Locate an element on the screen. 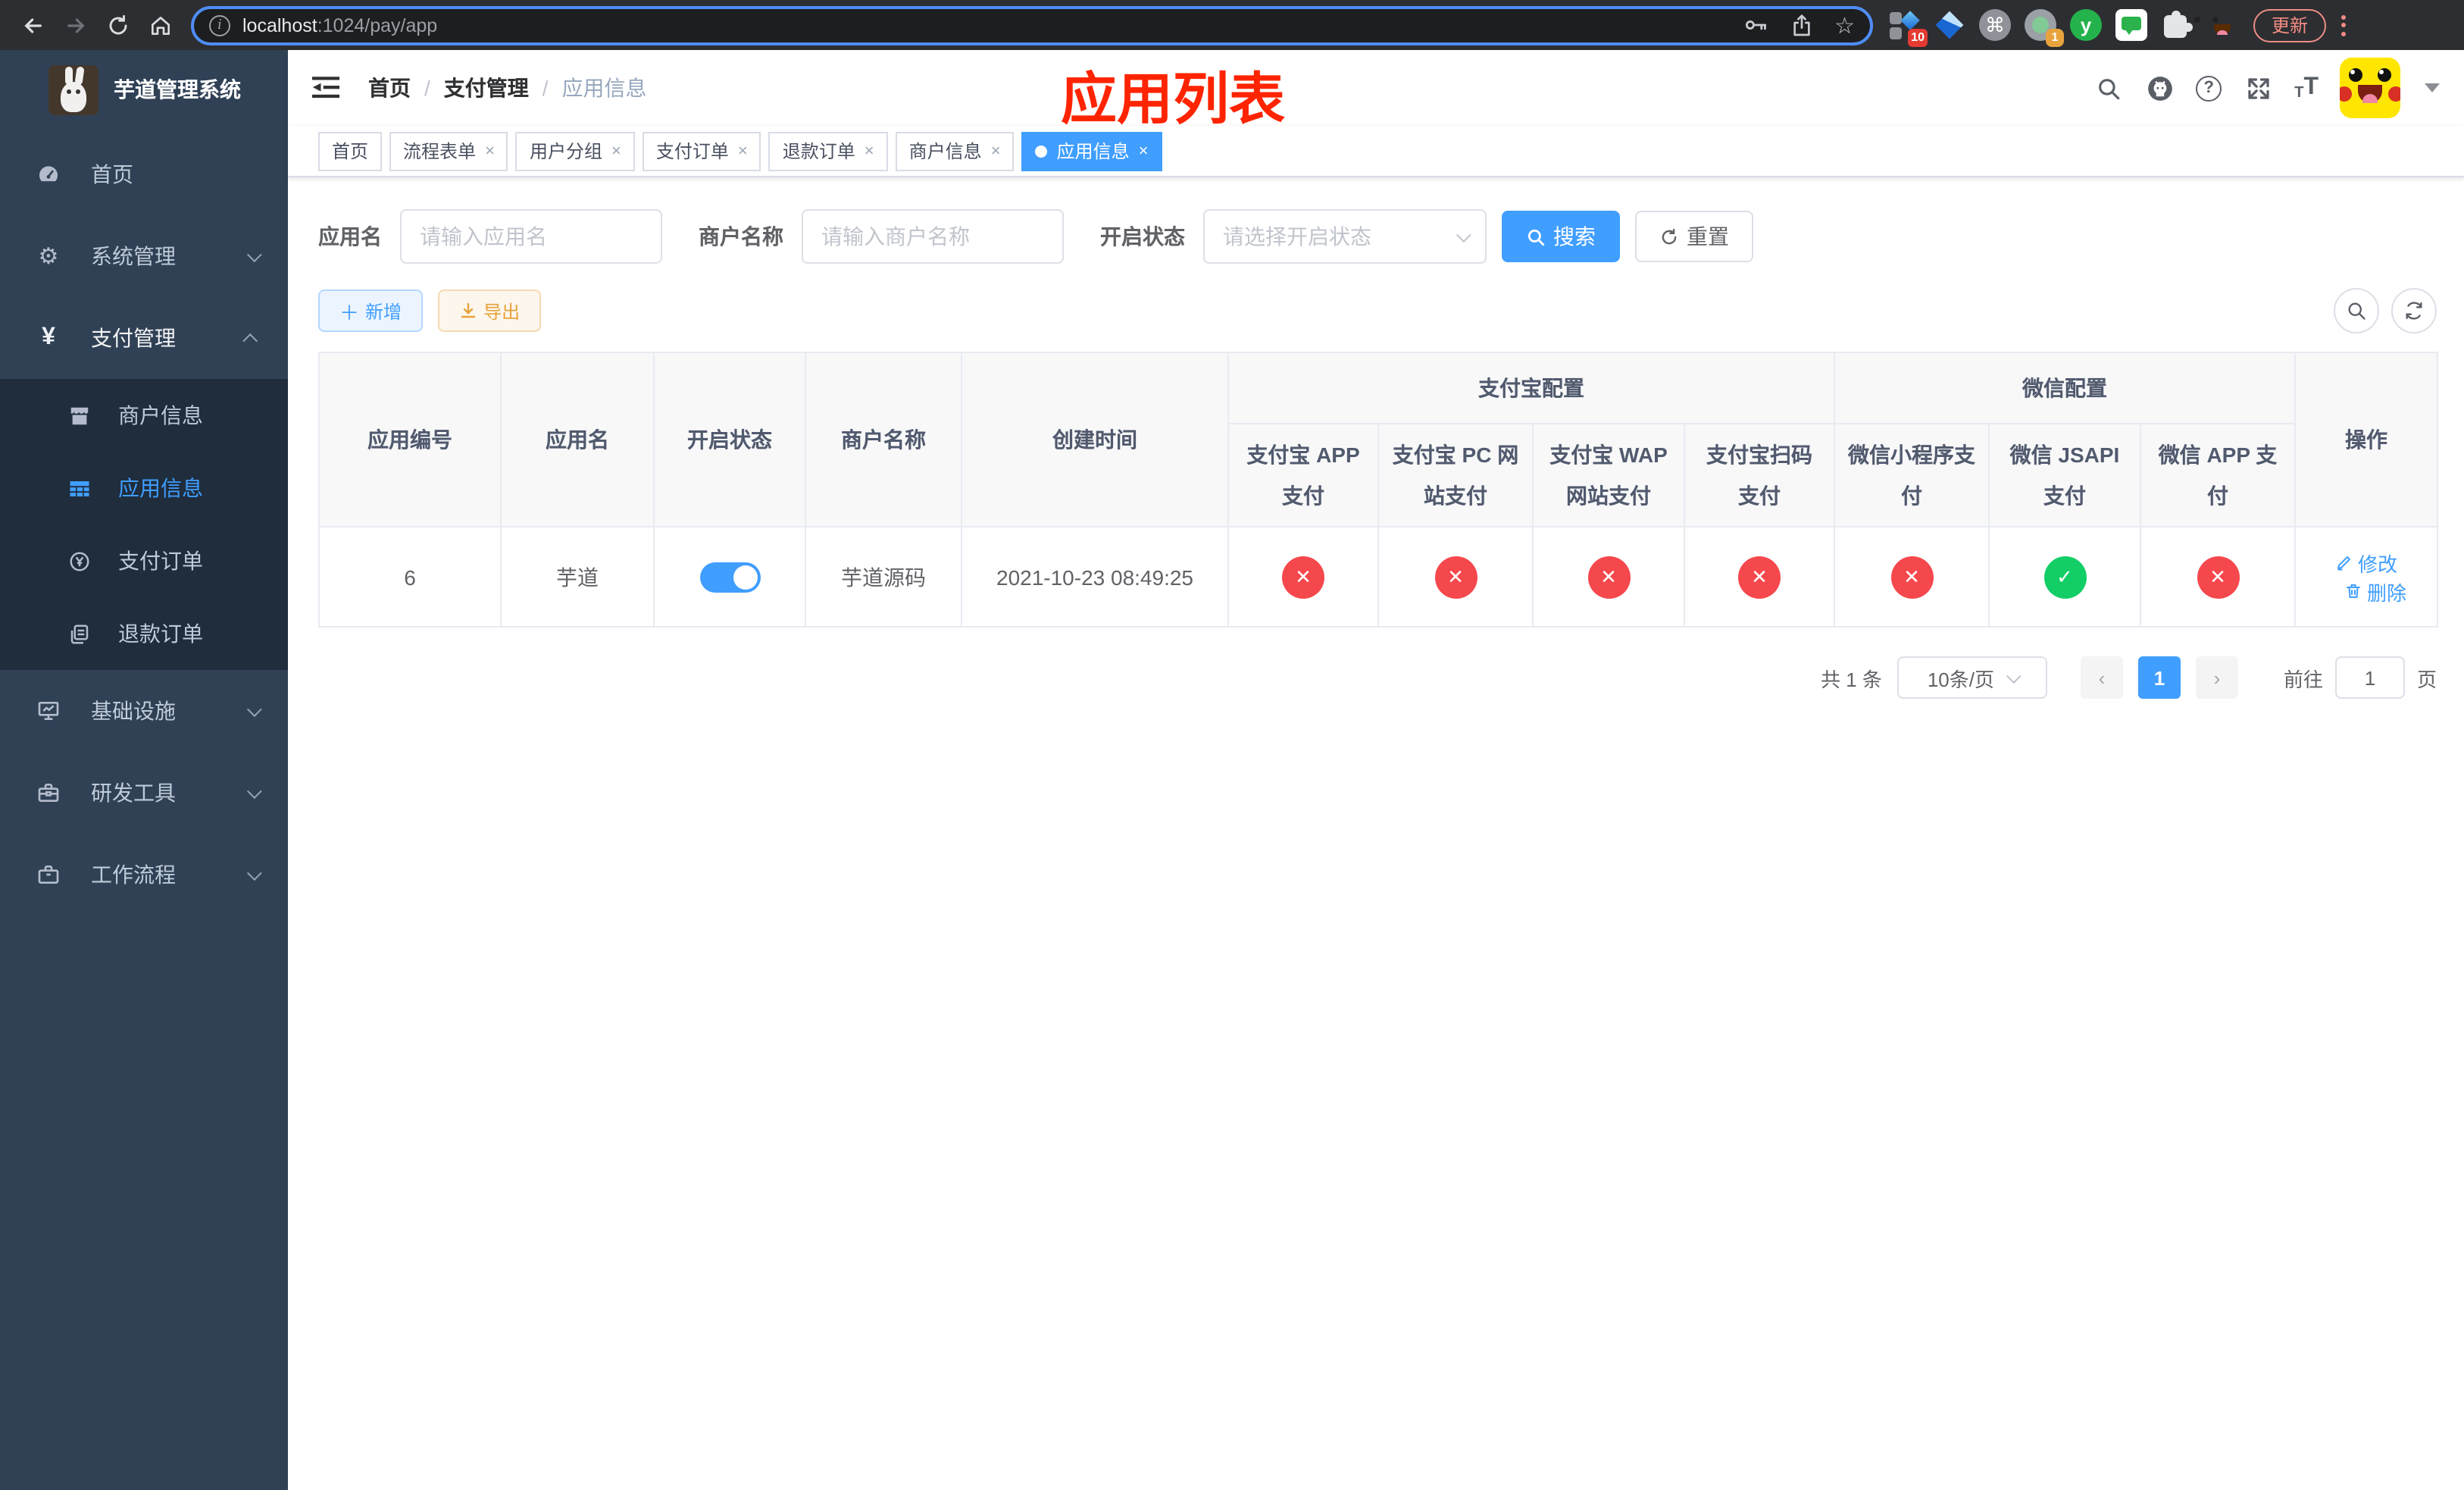  sidebar-logo: 芋道管理系统 is located at coordinates (144, 89).